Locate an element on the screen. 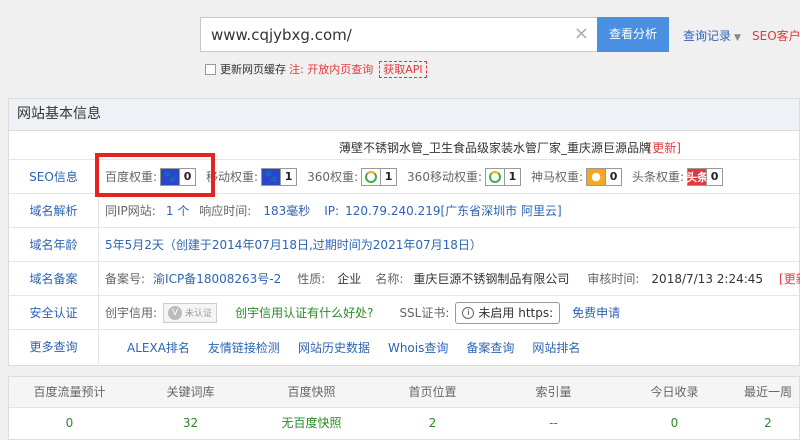  search-box: × is located at coordinates (399, 34).